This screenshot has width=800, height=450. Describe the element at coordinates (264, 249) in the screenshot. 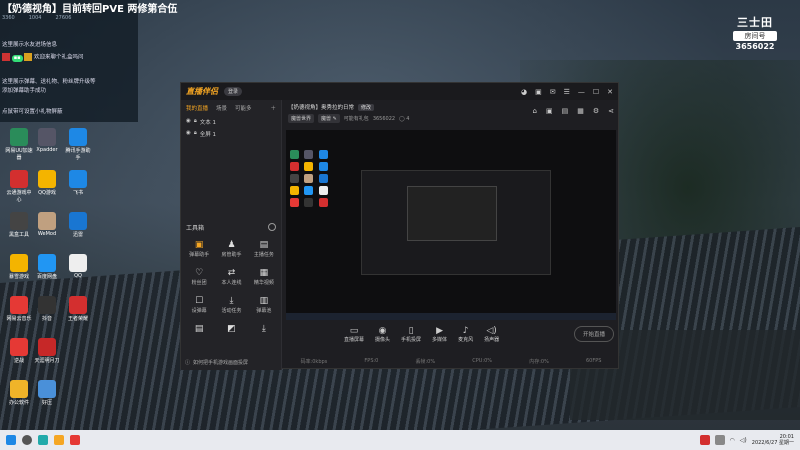

I see `tool-button: ▤ 主播任务` at that location.